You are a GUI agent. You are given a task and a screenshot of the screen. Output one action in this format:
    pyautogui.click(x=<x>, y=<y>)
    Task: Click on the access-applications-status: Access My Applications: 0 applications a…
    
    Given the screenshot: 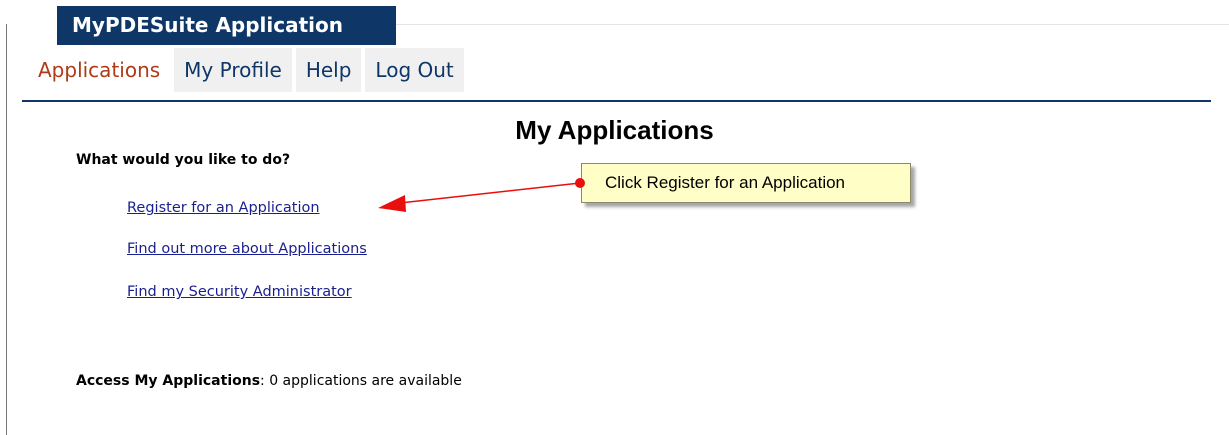 What is the action you would take?
    pyautogui.click(x=269, y=381)
    